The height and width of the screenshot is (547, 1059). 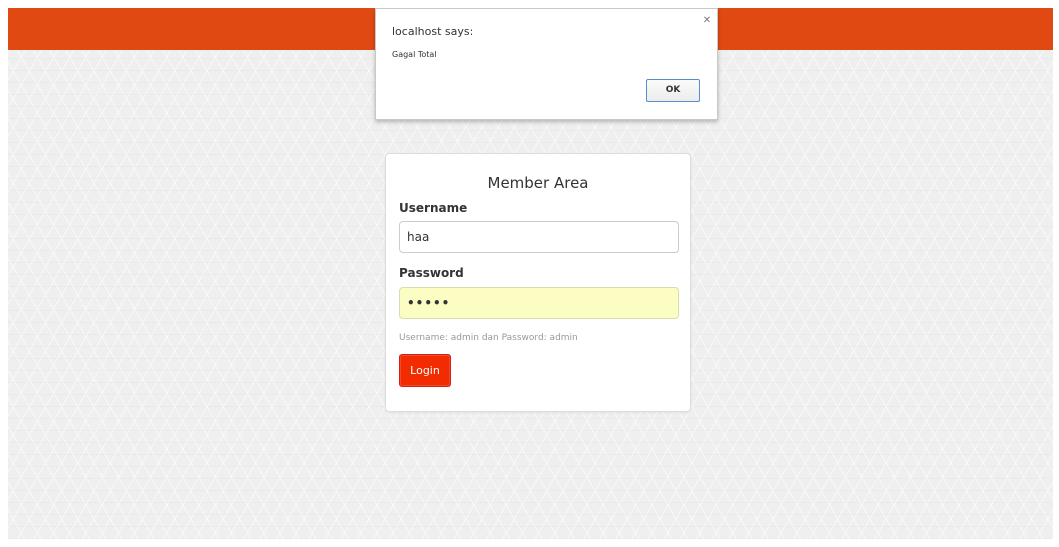 What do you see at coordinates (539, 303) in the screenshot?
I see `password-input: •••••` at bounding box center [539, 303].